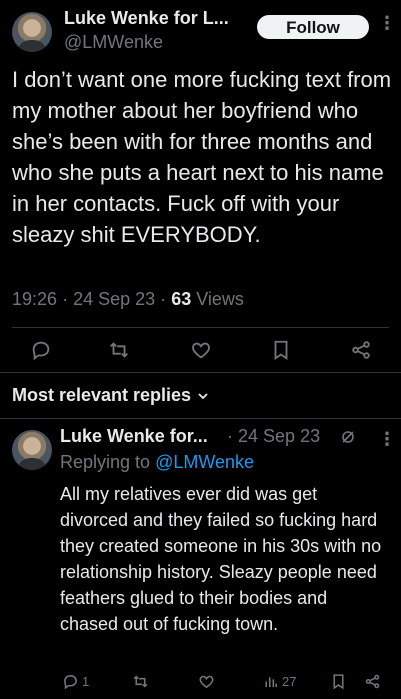 The width and height of the screenshot is (401, 699). What do you see at coordinates (114, 299) in the screenshot?
I see `tweet-date: 24 Sep 23` at bounding box center [114, 299].